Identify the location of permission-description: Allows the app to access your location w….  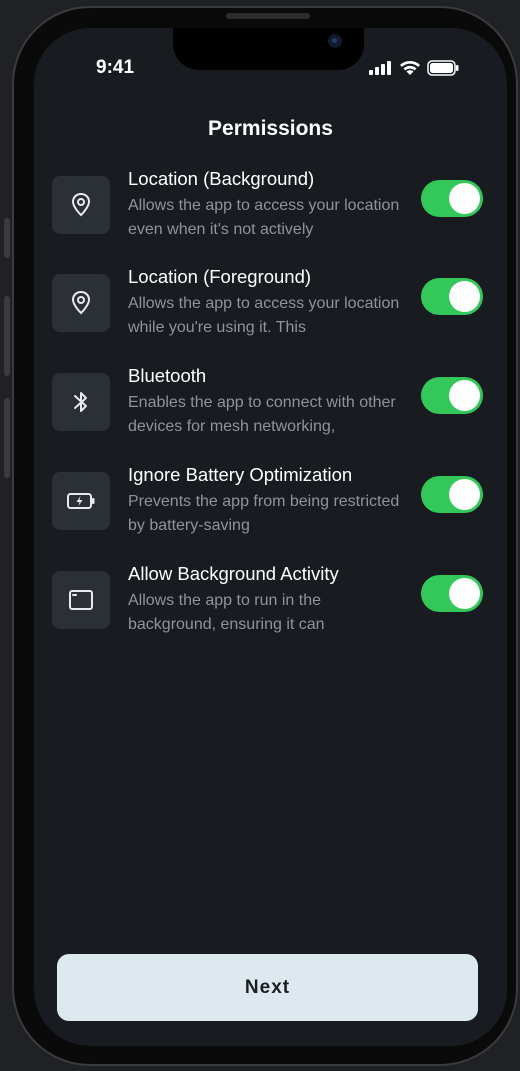
(264, 315).